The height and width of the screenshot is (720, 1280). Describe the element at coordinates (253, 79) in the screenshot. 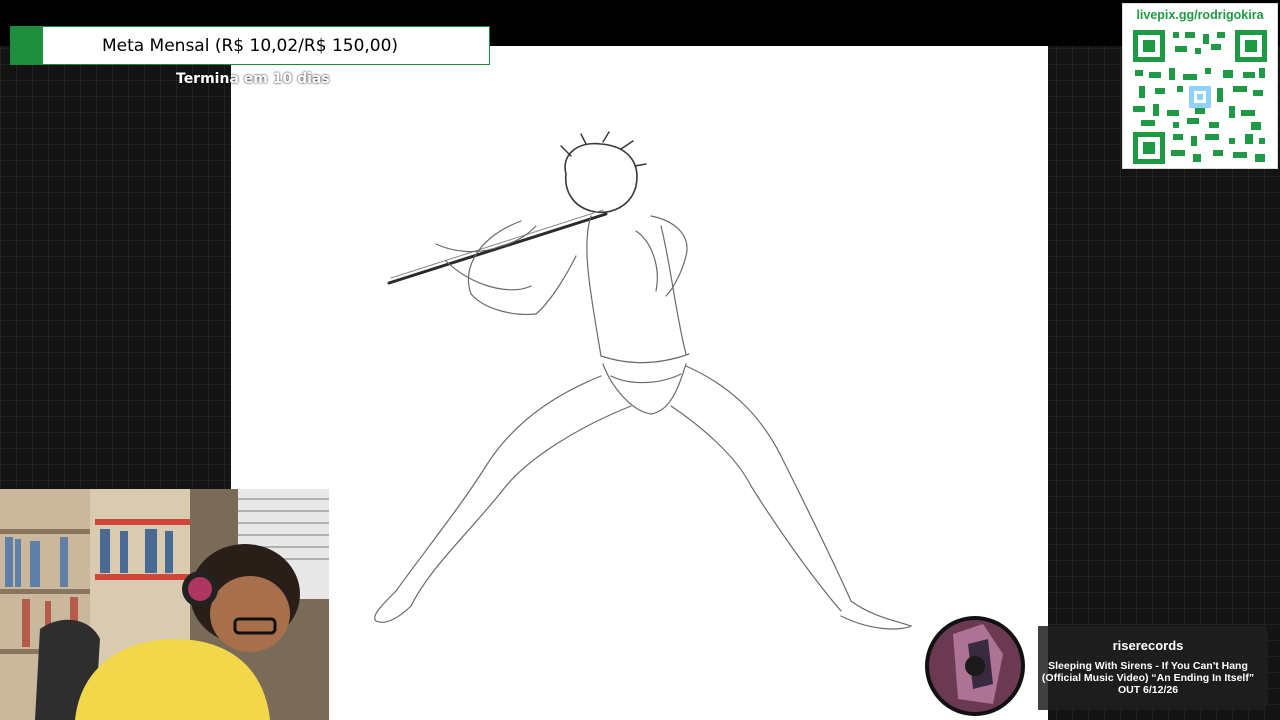

I see `goal-subtitle: Termina em 10 dias` at that location.